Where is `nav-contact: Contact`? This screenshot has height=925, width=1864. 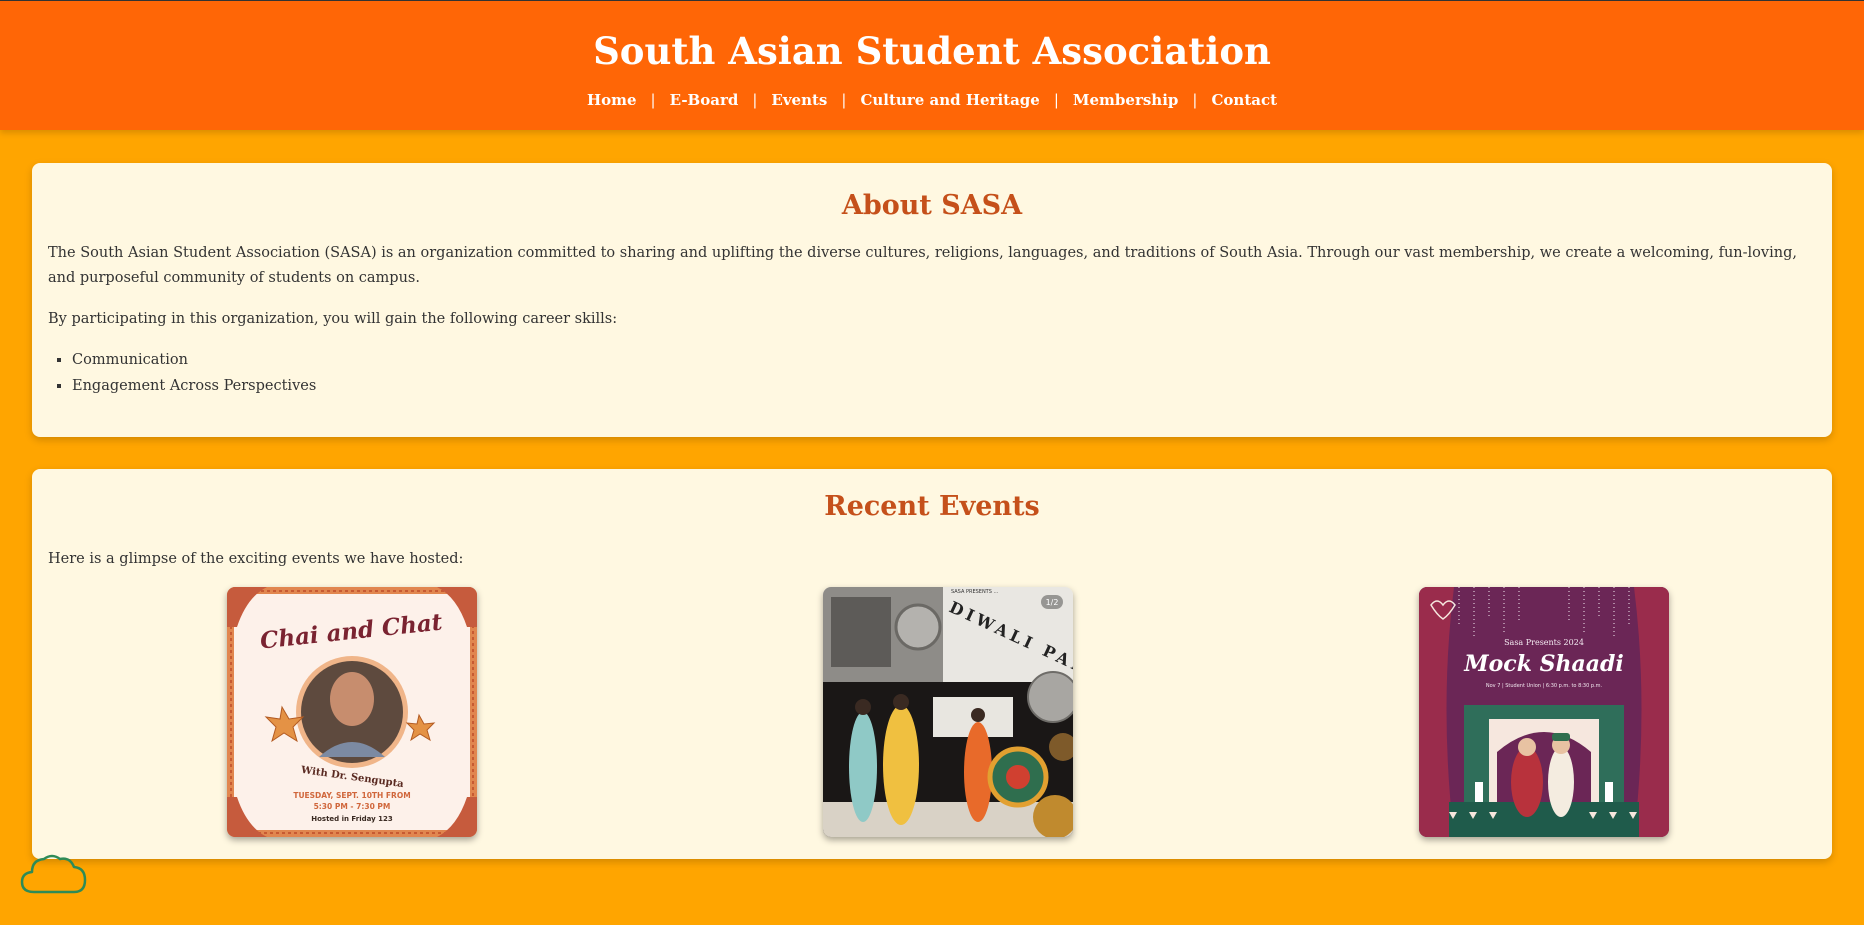
nav-contact: Contact is located at coordinates (1244, 100).